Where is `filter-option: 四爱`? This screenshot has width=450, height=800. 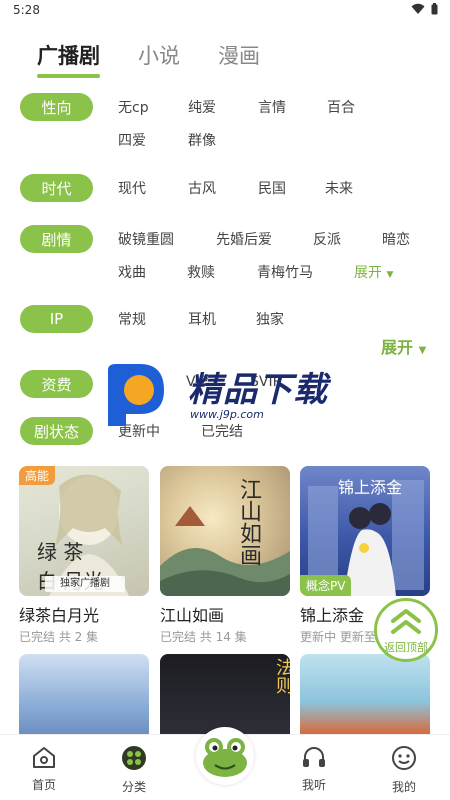
filter-option: 四爱 is located at coordinates (132, 140).